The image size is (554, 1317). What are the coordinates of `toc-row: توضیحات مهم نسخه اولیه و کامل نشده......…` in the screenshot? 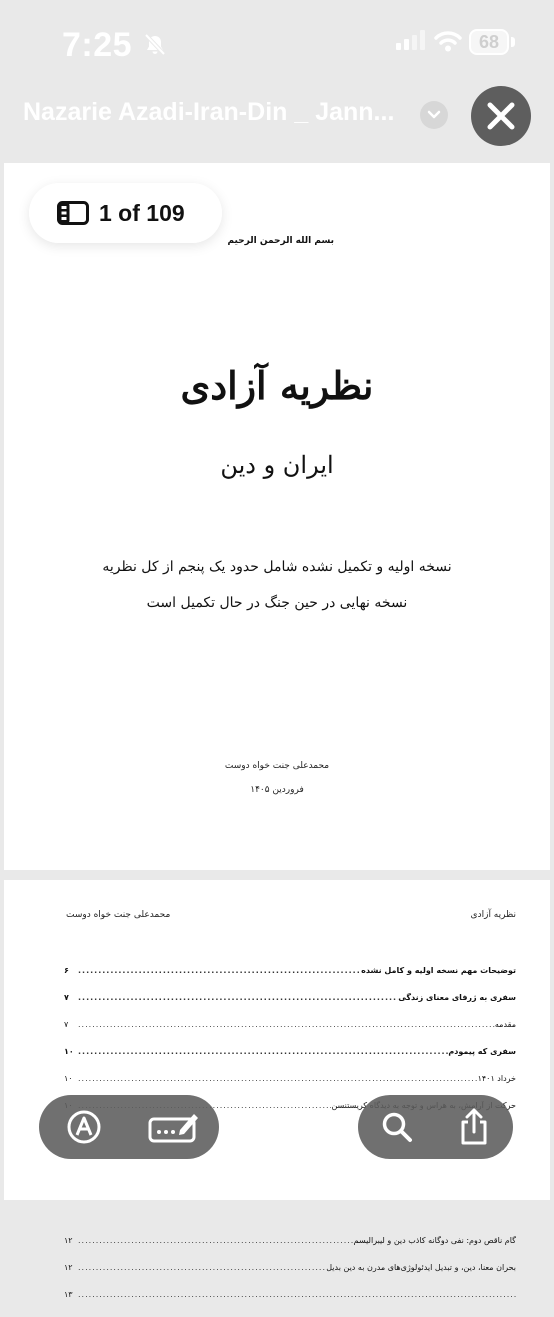 It's located at (290, 979).